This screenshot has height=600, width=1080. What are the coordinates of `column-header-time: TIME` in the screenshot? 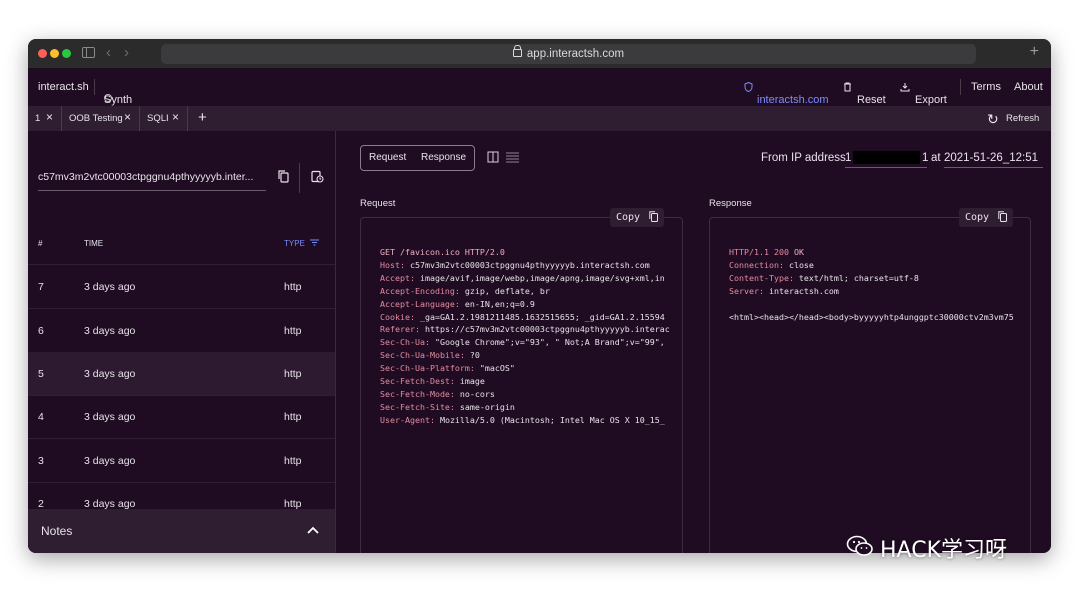 It's located at (93, 243).